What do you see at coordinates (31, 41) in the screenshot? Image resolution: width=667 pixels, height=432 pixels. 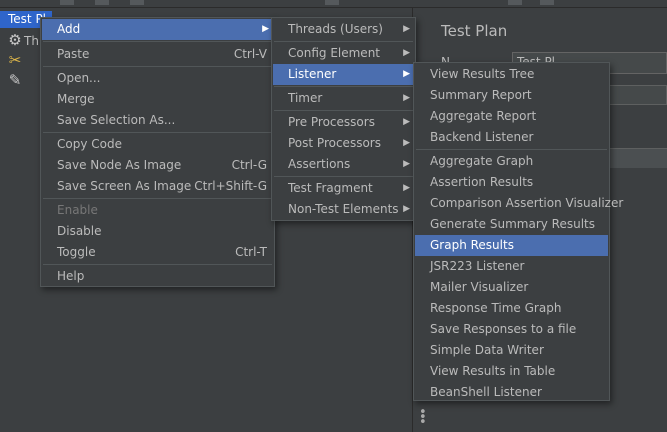 I see `tree-node-label: Th` at bounding box center [31, 41].